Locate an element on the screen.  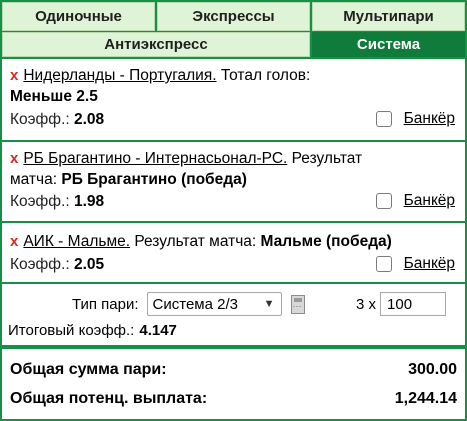
total-stake-value: 300.00 is located at coordinates (432, 369).